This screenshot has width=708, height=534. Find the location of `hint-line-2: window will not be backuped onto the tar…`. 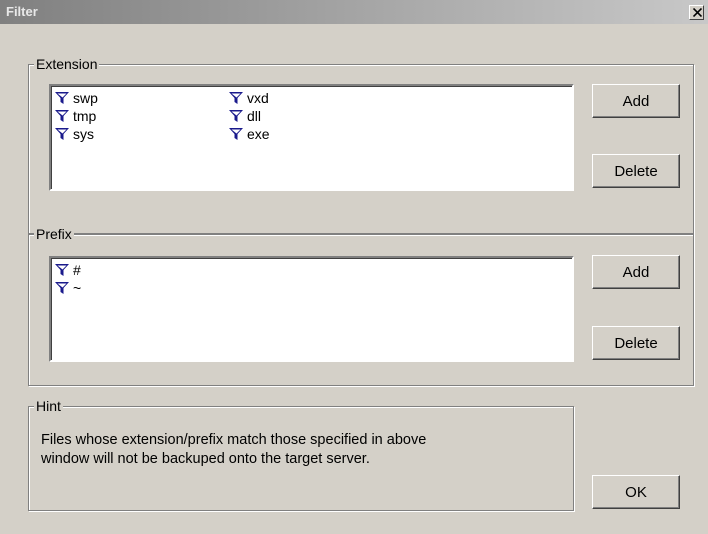

hint-line-2: window will not be backuped onto the tar… is located at coordinates (205, 459).